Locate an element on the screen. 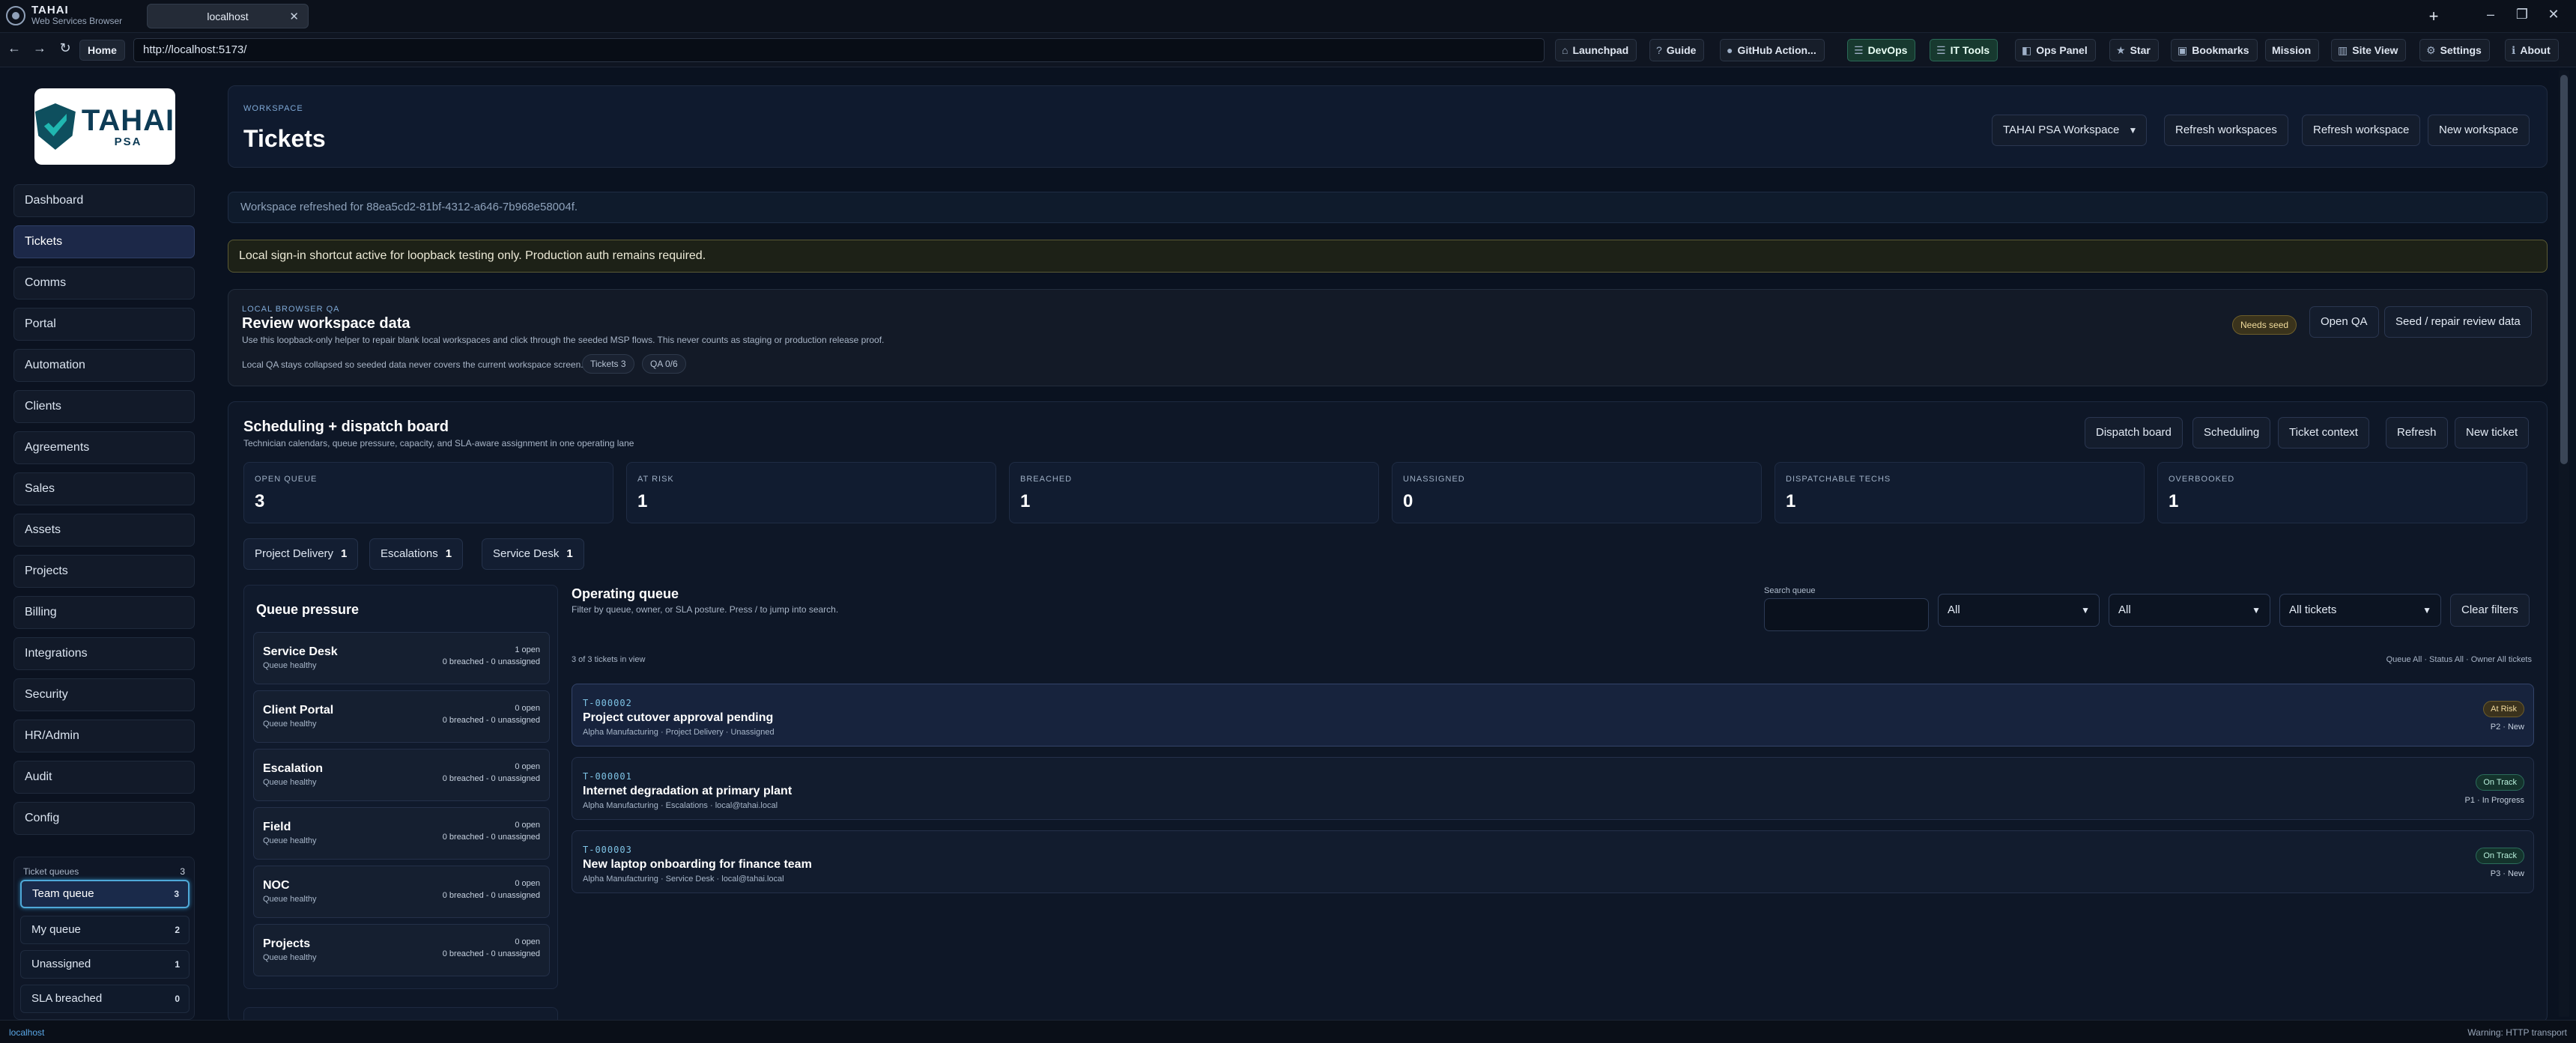 This screenshot has width=2576, height=1043. queue-filter-select: All ▼ is located at coordinates (2019, 610).